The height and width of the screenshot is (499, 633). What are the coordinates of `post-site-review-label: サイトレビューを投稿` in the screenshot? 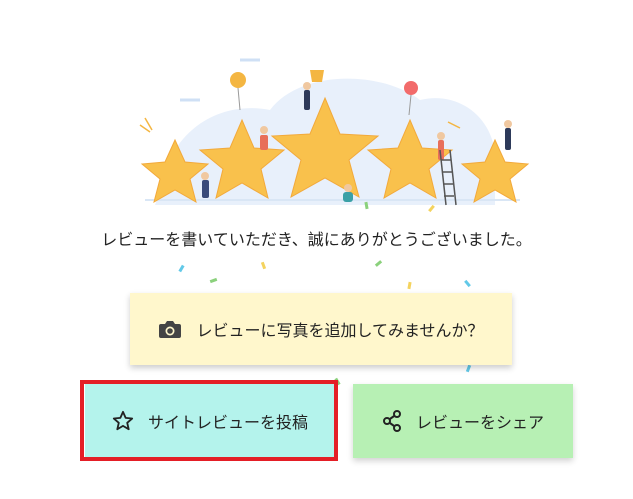 It's located at (227, 422).